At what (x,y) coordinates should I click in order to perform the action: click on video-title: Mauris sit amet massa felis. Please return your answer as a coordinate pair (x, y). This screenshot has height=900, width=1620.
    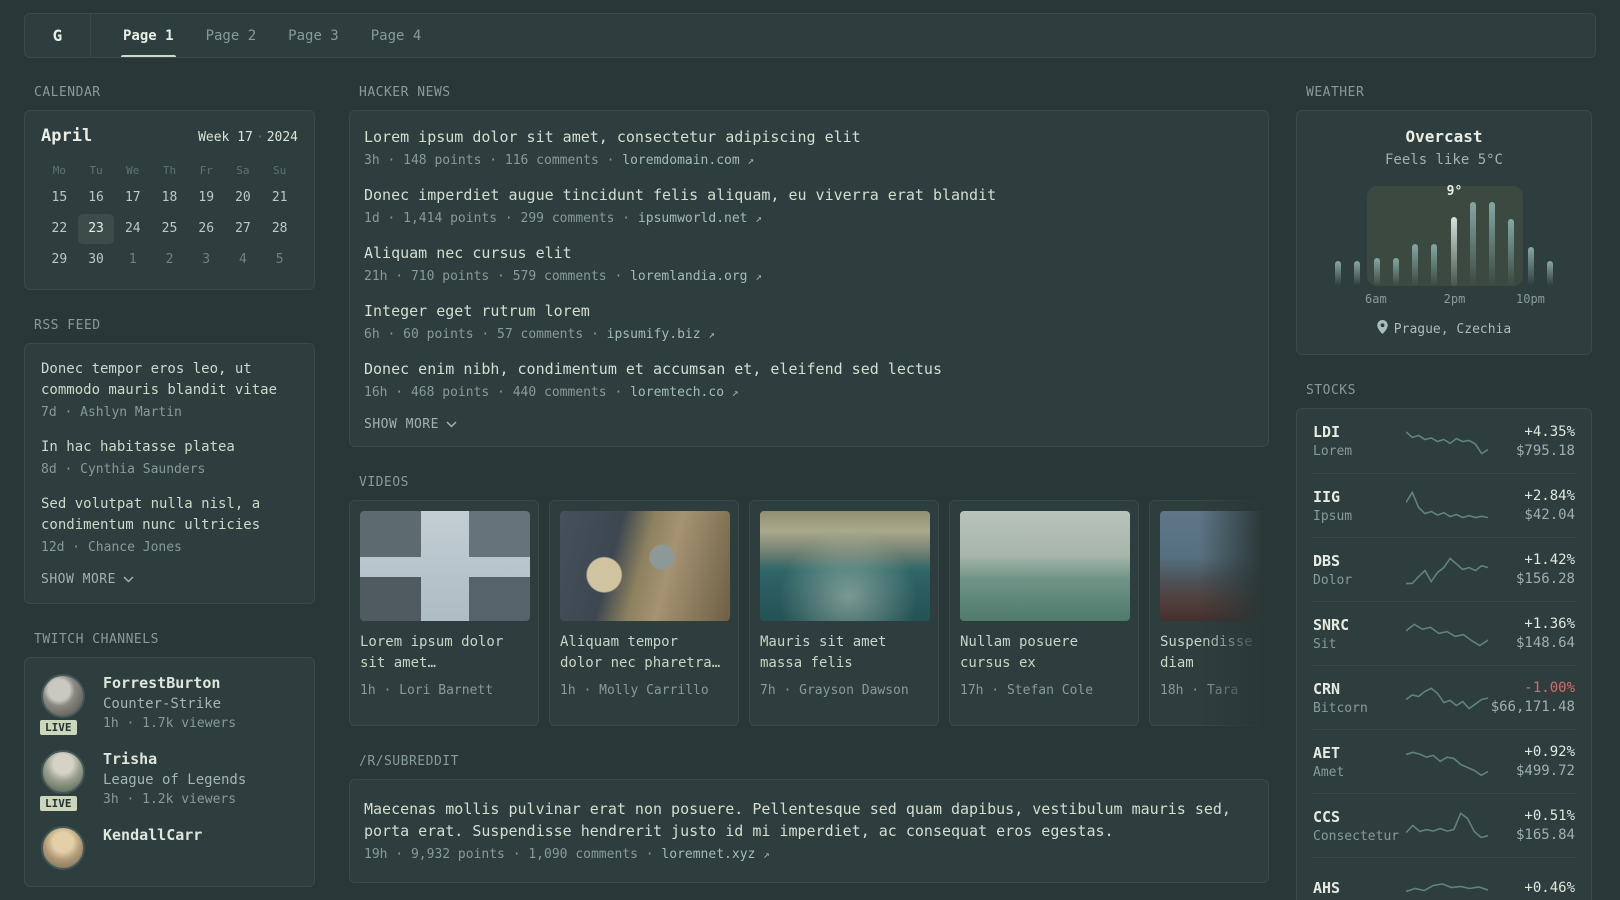
    Looking at the image, I should click on (844, 653).